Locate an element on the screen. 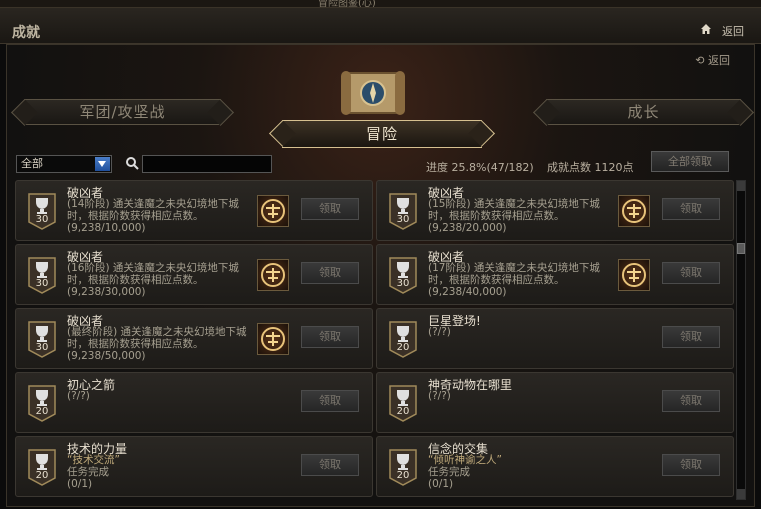  achievement-desc-text: (16阶段) 通关逢魔之未央幻境地下城时，根据阶数获得相应点数。 is located at coordinates (153, 274).